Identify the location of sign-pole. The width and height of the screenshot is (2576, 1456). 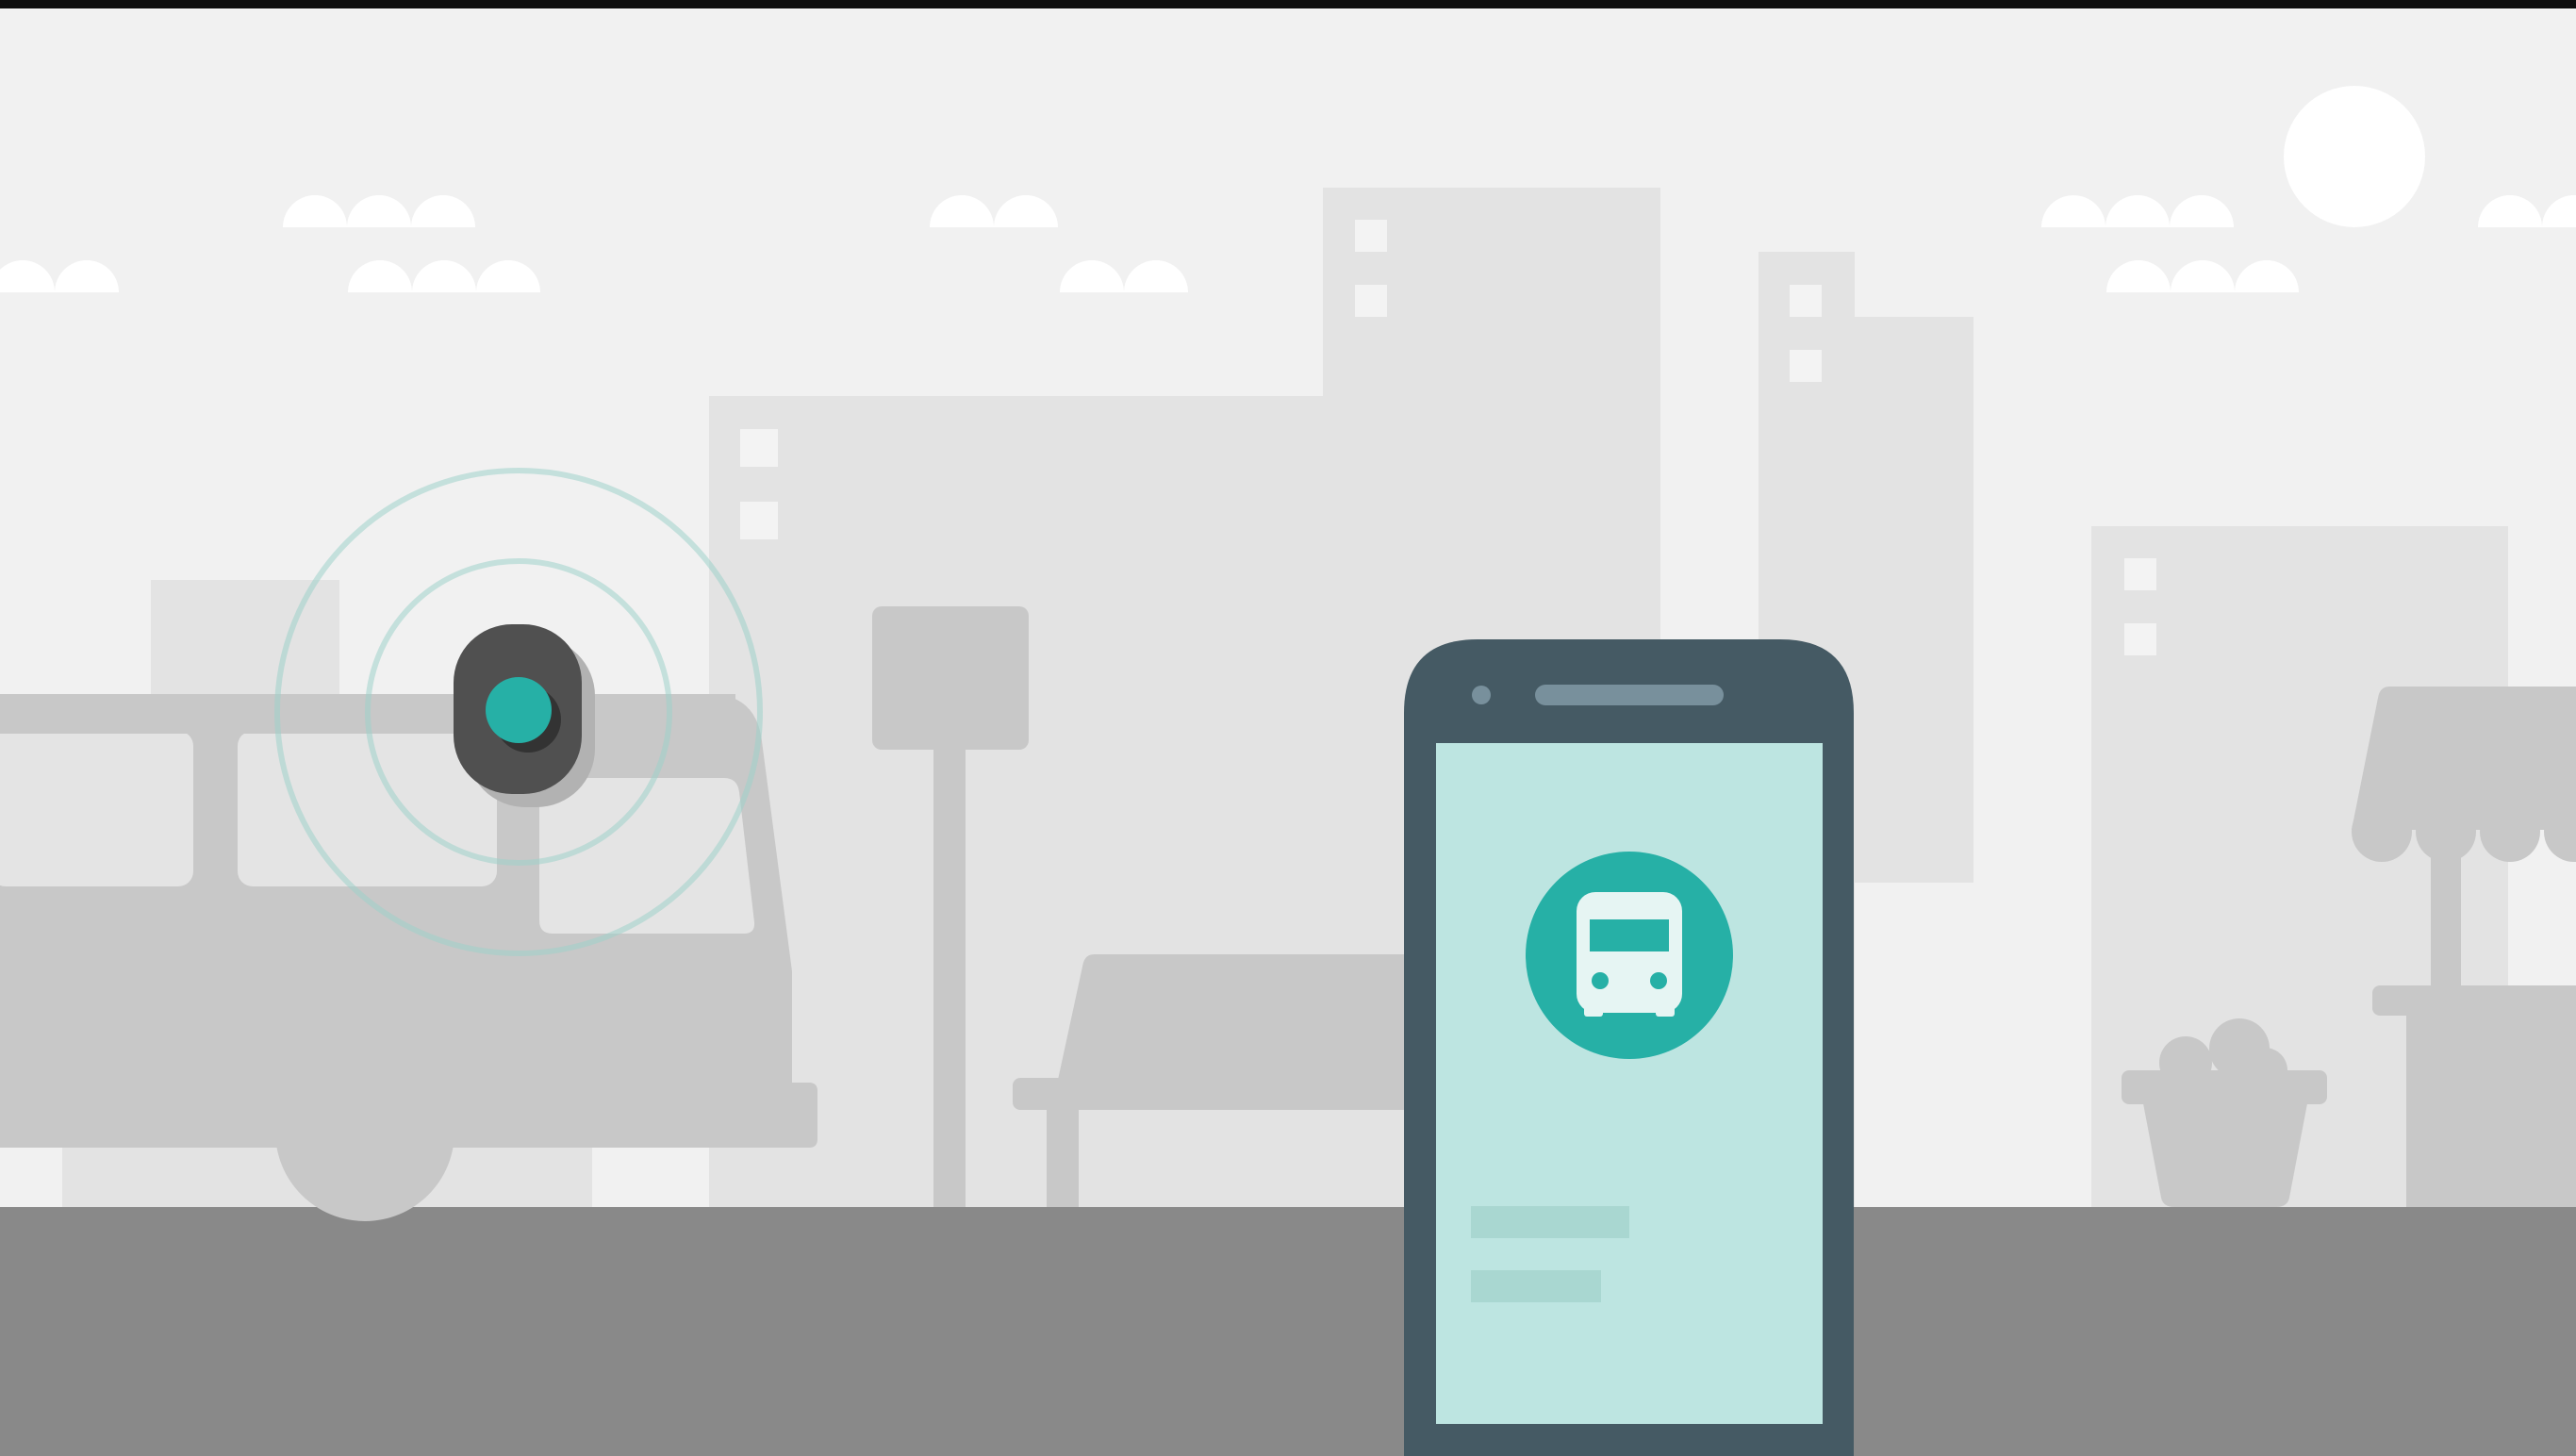
(949, 971).